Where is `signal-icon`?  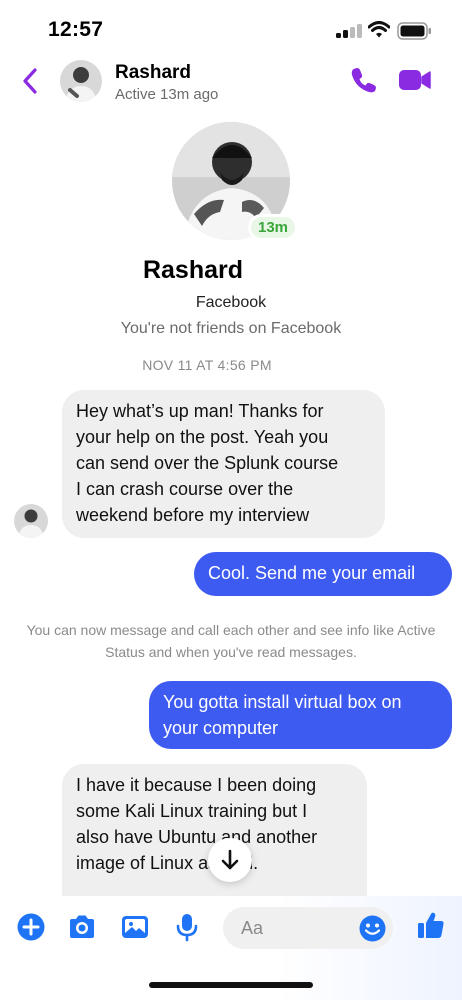
signal-icon is located at coordinates (349, 31).